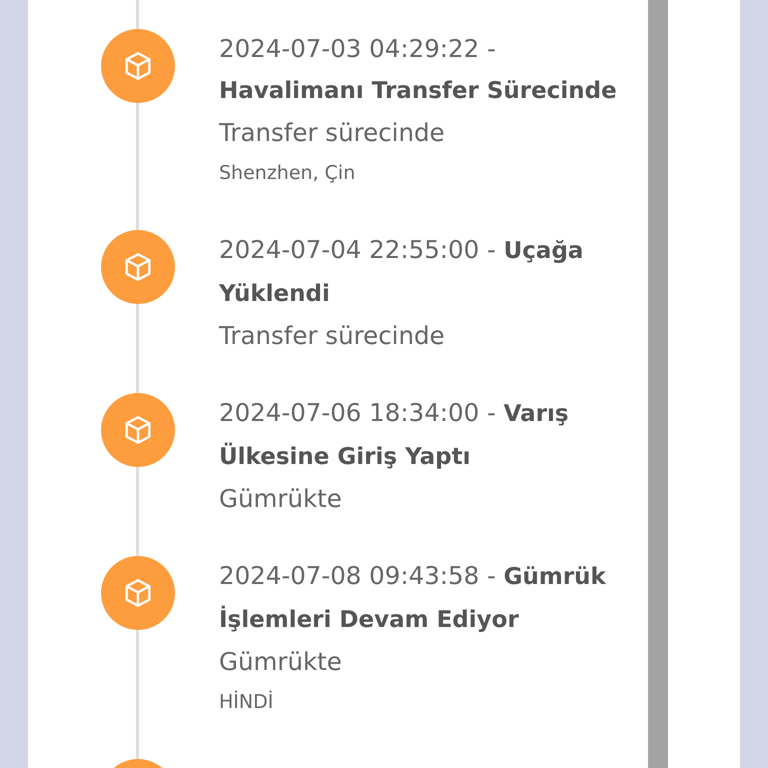 The image size is (768, 768). I want to click on event-title: 2024-07-06 18:34:00 - Varış Ülkesine Giriş Yaptı, so click(394, 434).